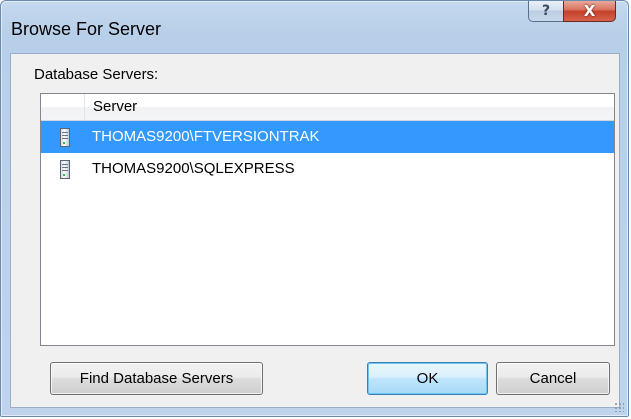 This screenshot has height=419, width=631. Describe the element at coordinates (553, 378) in the screenshot. I see `cancel-button: Cancel` at that location.